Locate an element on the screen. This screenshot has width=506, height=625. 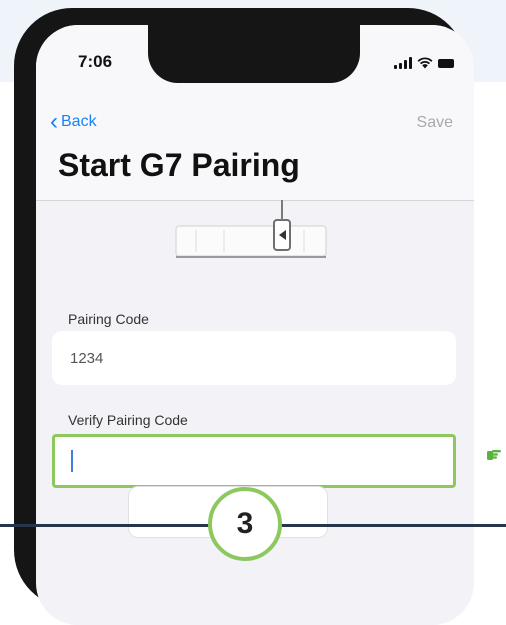
wifi-icon is located at coordinates (425, 63).